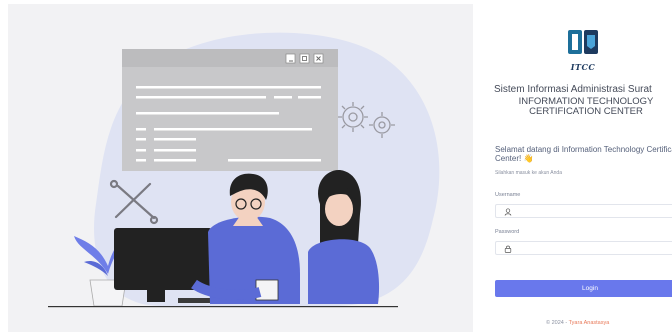  Describe the element at coordinates (583, 67) in the screenshot. I see `logo-text: ITCC` at that location.